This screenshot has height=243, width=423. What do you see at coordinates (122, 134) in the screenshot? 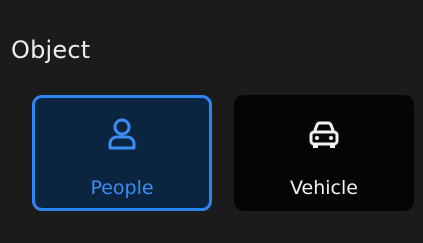
I see `person-icon` at bounding box center [122, 134].